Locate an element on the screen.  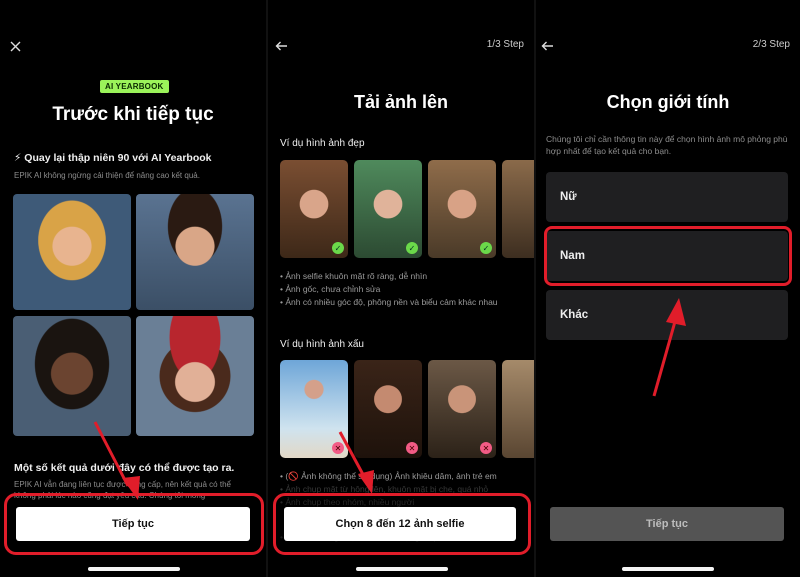
headline: ⚡ Quay lại thập niên 90 với AI Yearbook is located at coordinates (113, 158).